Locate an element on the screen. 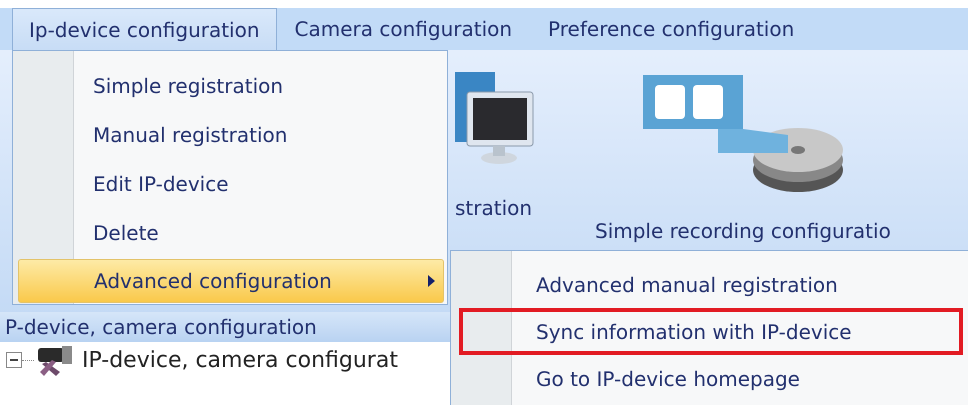  ribbon-label: Simple recording configuratio is located at coordinates (743, 231).